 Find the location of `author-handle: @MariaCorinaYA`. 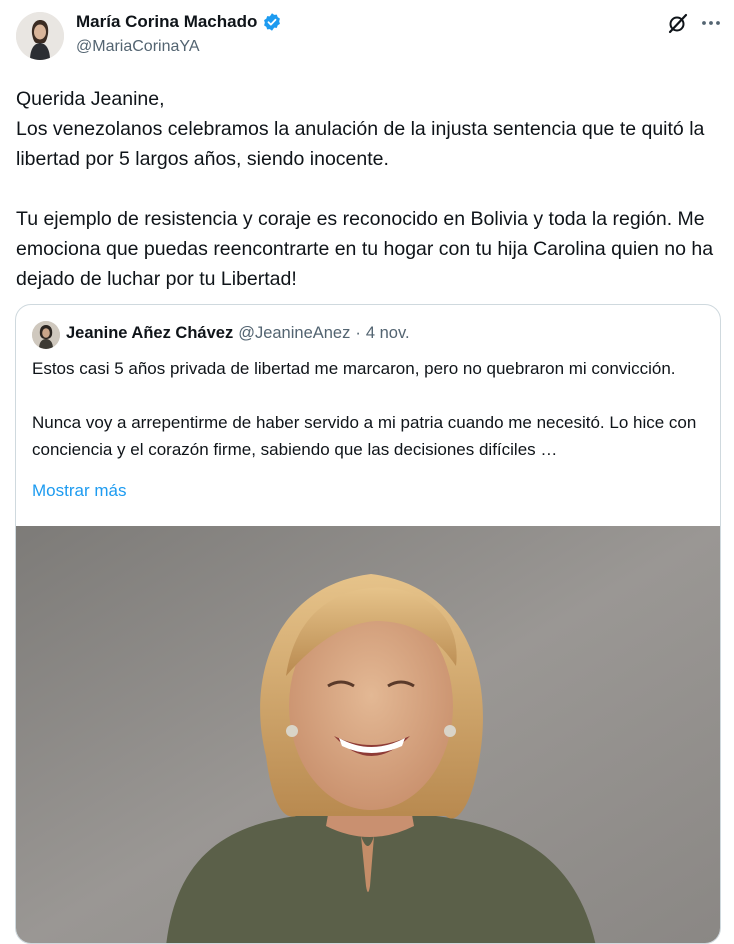

author-handle: @MariaCorinaYA is located at coordinates (138, 47).